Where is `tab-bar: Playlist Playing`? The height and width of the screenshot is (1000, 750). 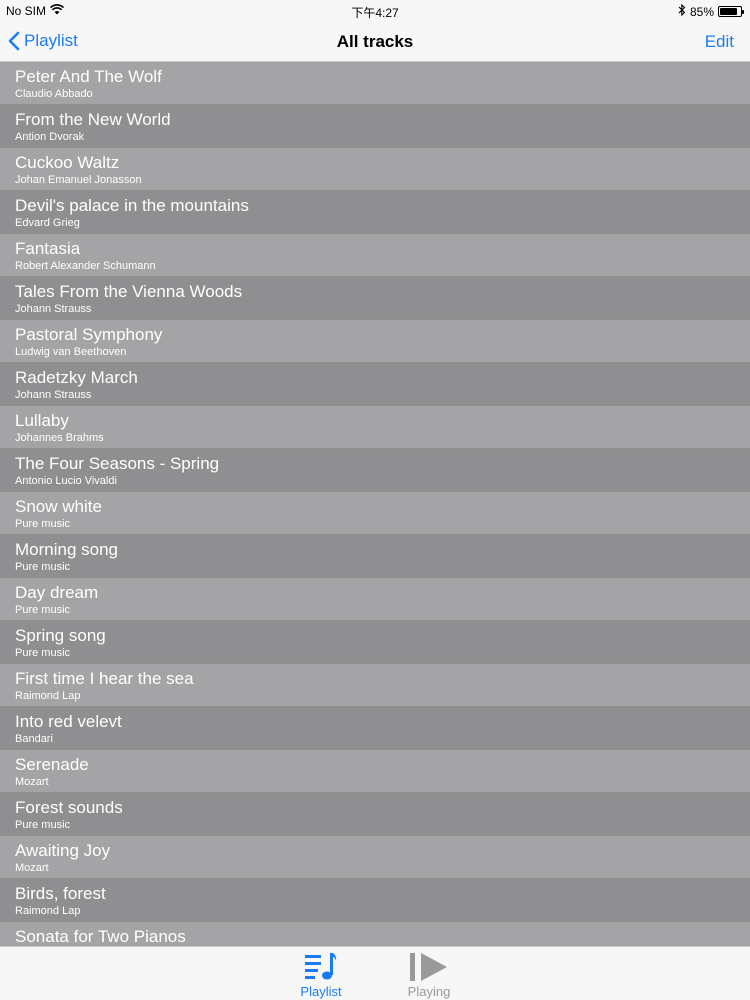 tab-bar: Playlist Playing is located at coordinates (375, 973).